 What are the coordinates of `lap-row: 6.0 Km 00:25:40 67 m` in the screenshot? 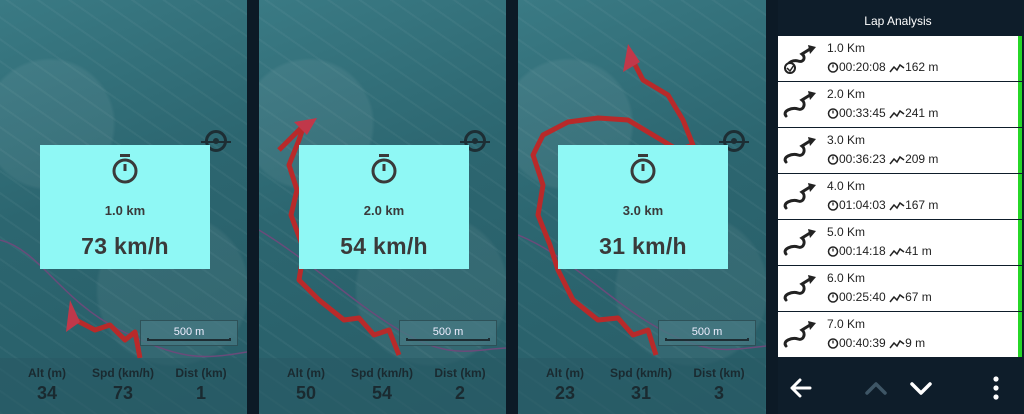 It's located at (900, 288).